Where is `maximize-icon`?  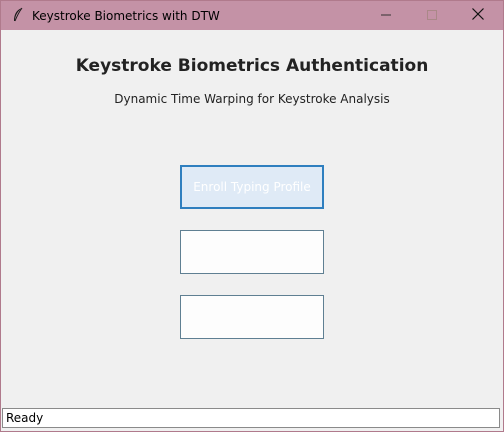
maximize-icon is located at coordinates (432, 16).